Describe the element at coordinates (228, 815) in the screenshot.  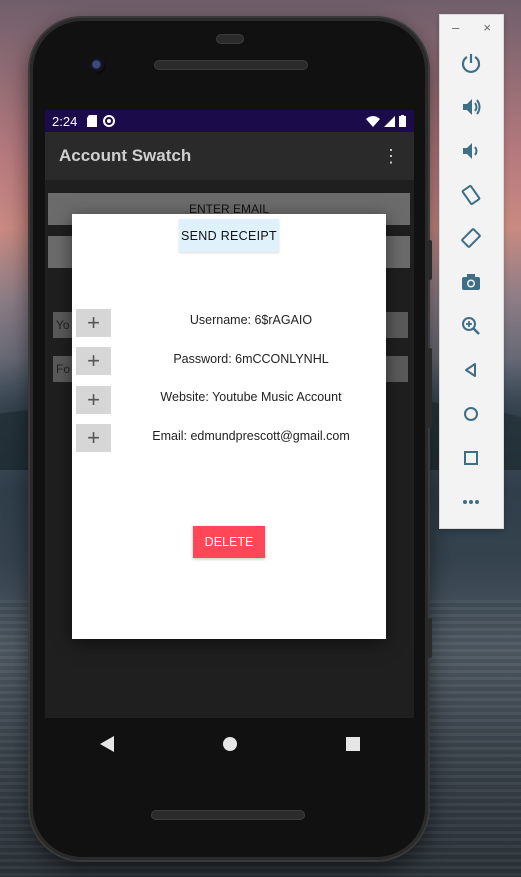
I see `phone-speaker-bottom` at that location.